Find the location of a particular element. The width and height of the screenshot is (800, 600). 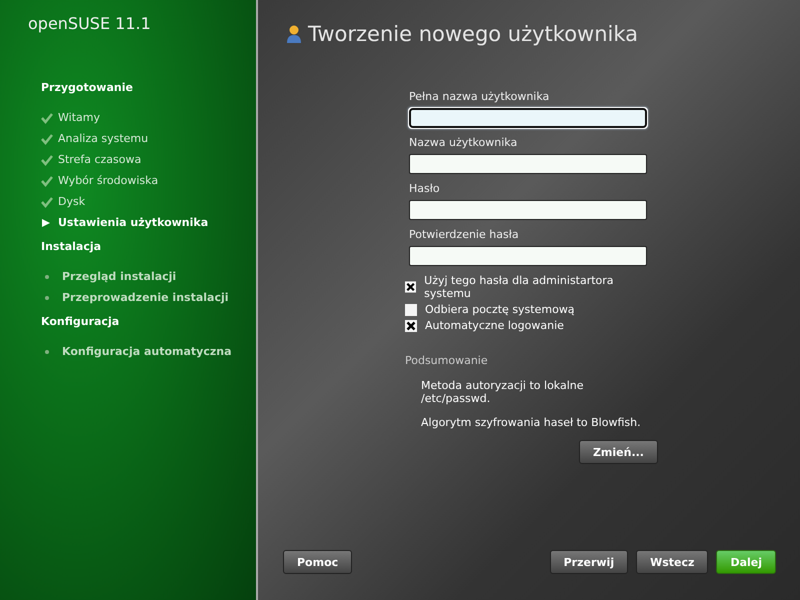

field-label: Nazwa użytkownika is located at coordinates (463, 142).